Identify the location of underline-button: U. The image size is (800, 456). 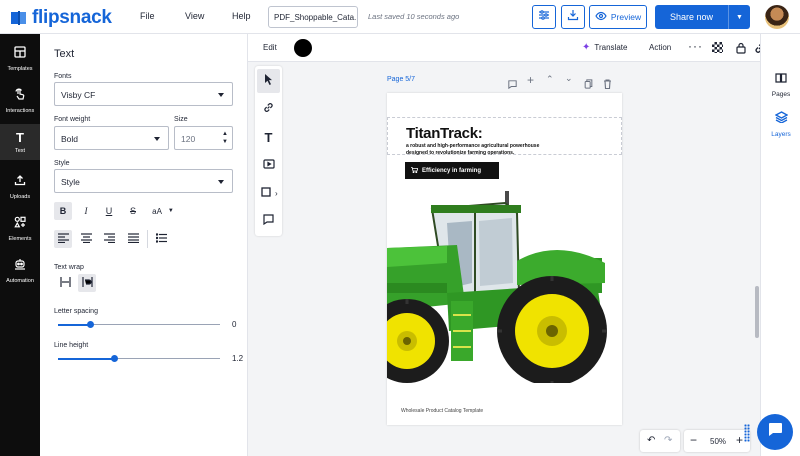
(109, 211).